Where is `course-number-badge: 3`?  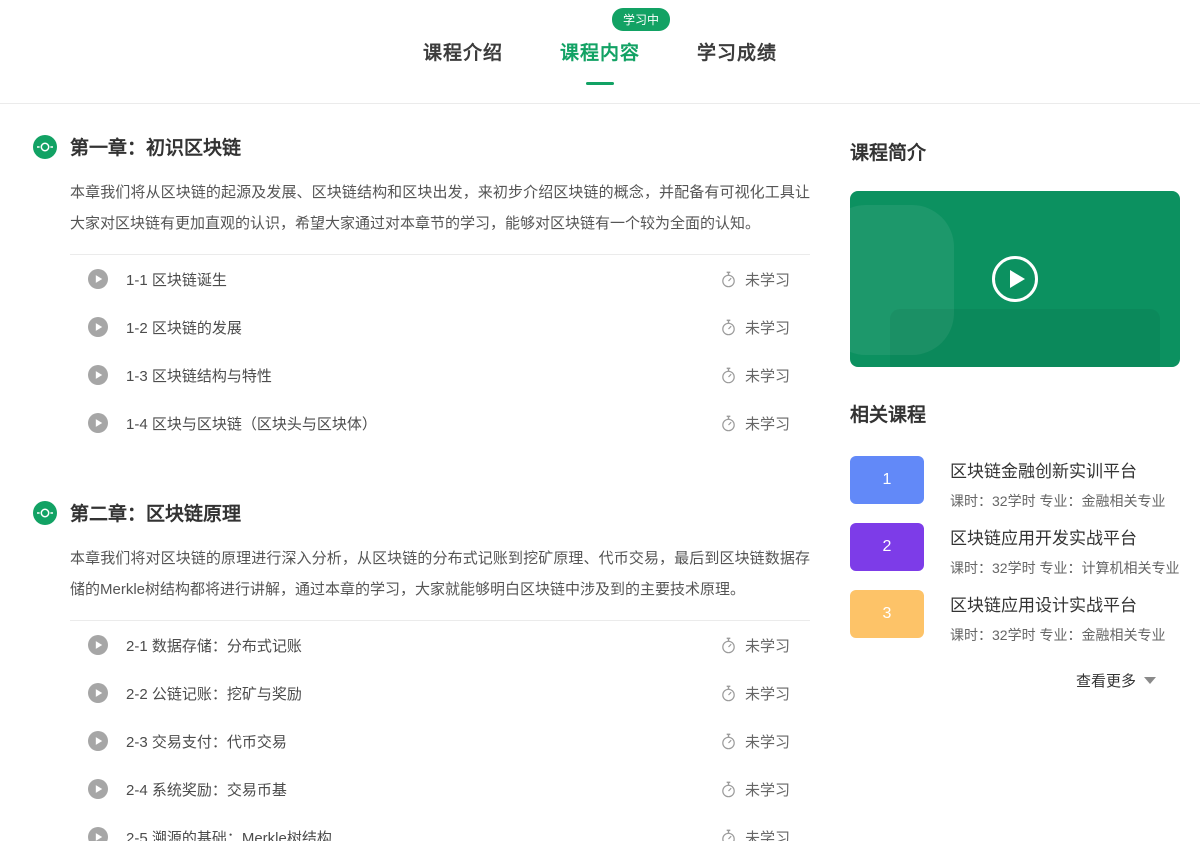
course-number-badge: 3 is located at coordinates (887, 614).